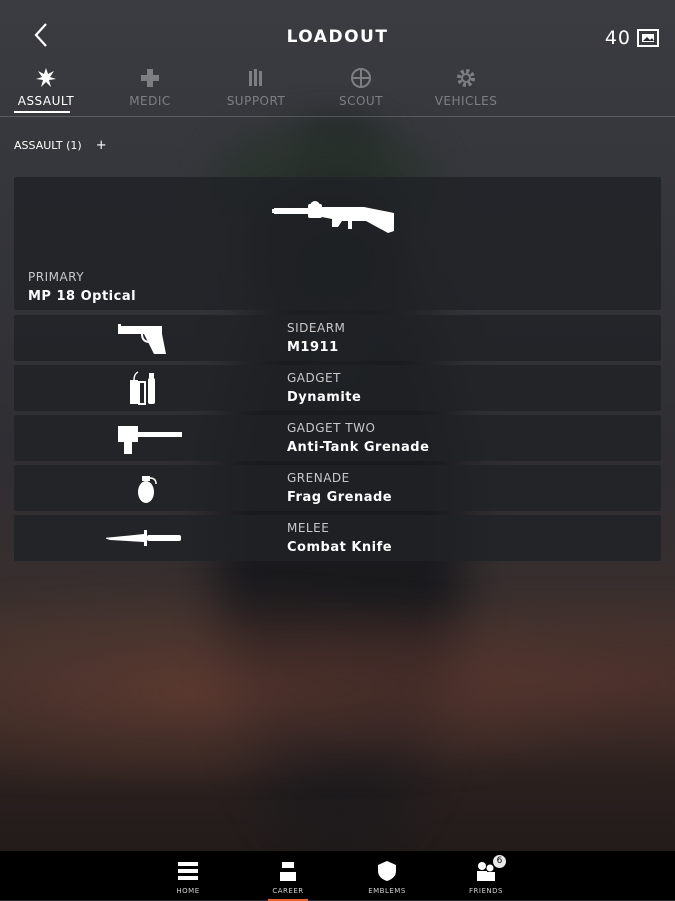 The image size is (675, 901). What do you see at coordinates (499, 861) in the screenshot?
I see `friends-count-badge: 6` at bounding box center [499, 861].